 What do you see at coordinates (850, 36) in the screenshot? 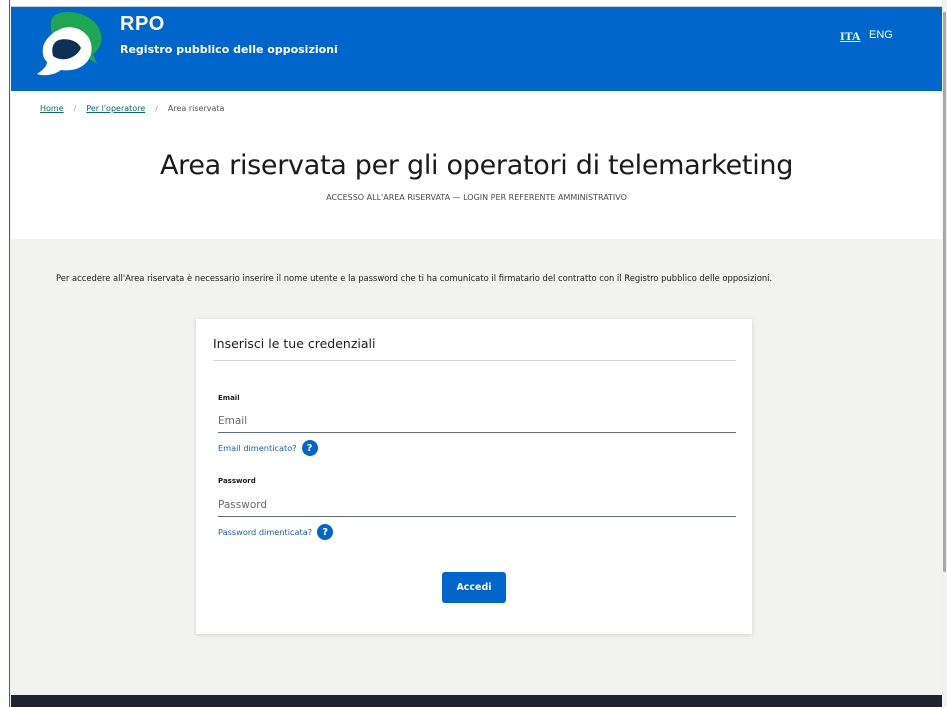
I see `language-ita-link: ITA` at bounding box center [850, 36].